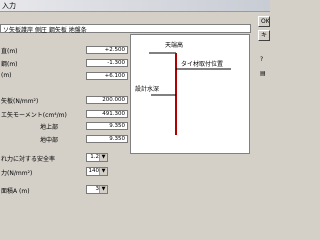 This screenshot has height=240, width=320. What do you see at coordinates (135, 6) in the screenshot?
I see `title-bar: 入力` at bounding box center [135, 6].